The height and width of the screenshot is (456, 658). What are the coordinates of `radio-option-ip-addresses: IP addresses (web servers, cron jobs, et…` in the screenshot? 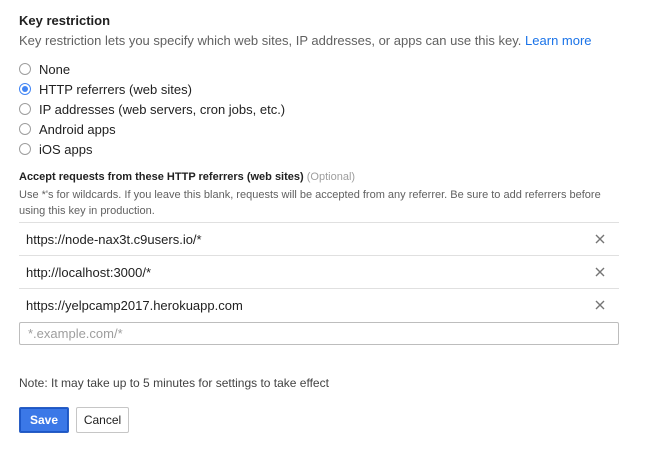 It's located at (152, 109).